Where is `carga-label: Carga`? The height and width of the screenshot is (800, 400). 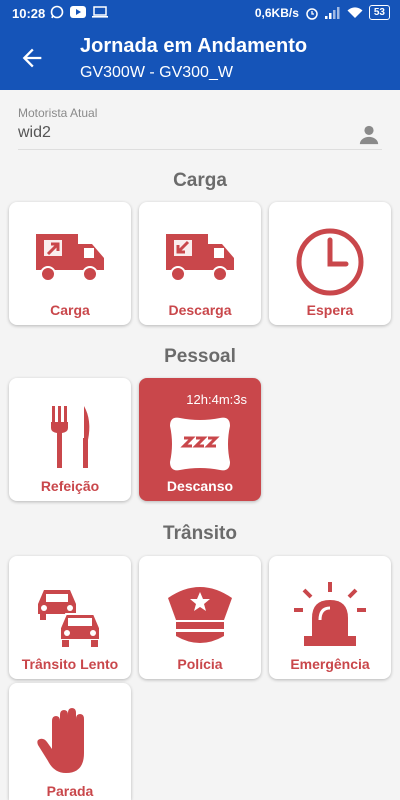 carga-label: Carga is located at coordinates (70, 310).